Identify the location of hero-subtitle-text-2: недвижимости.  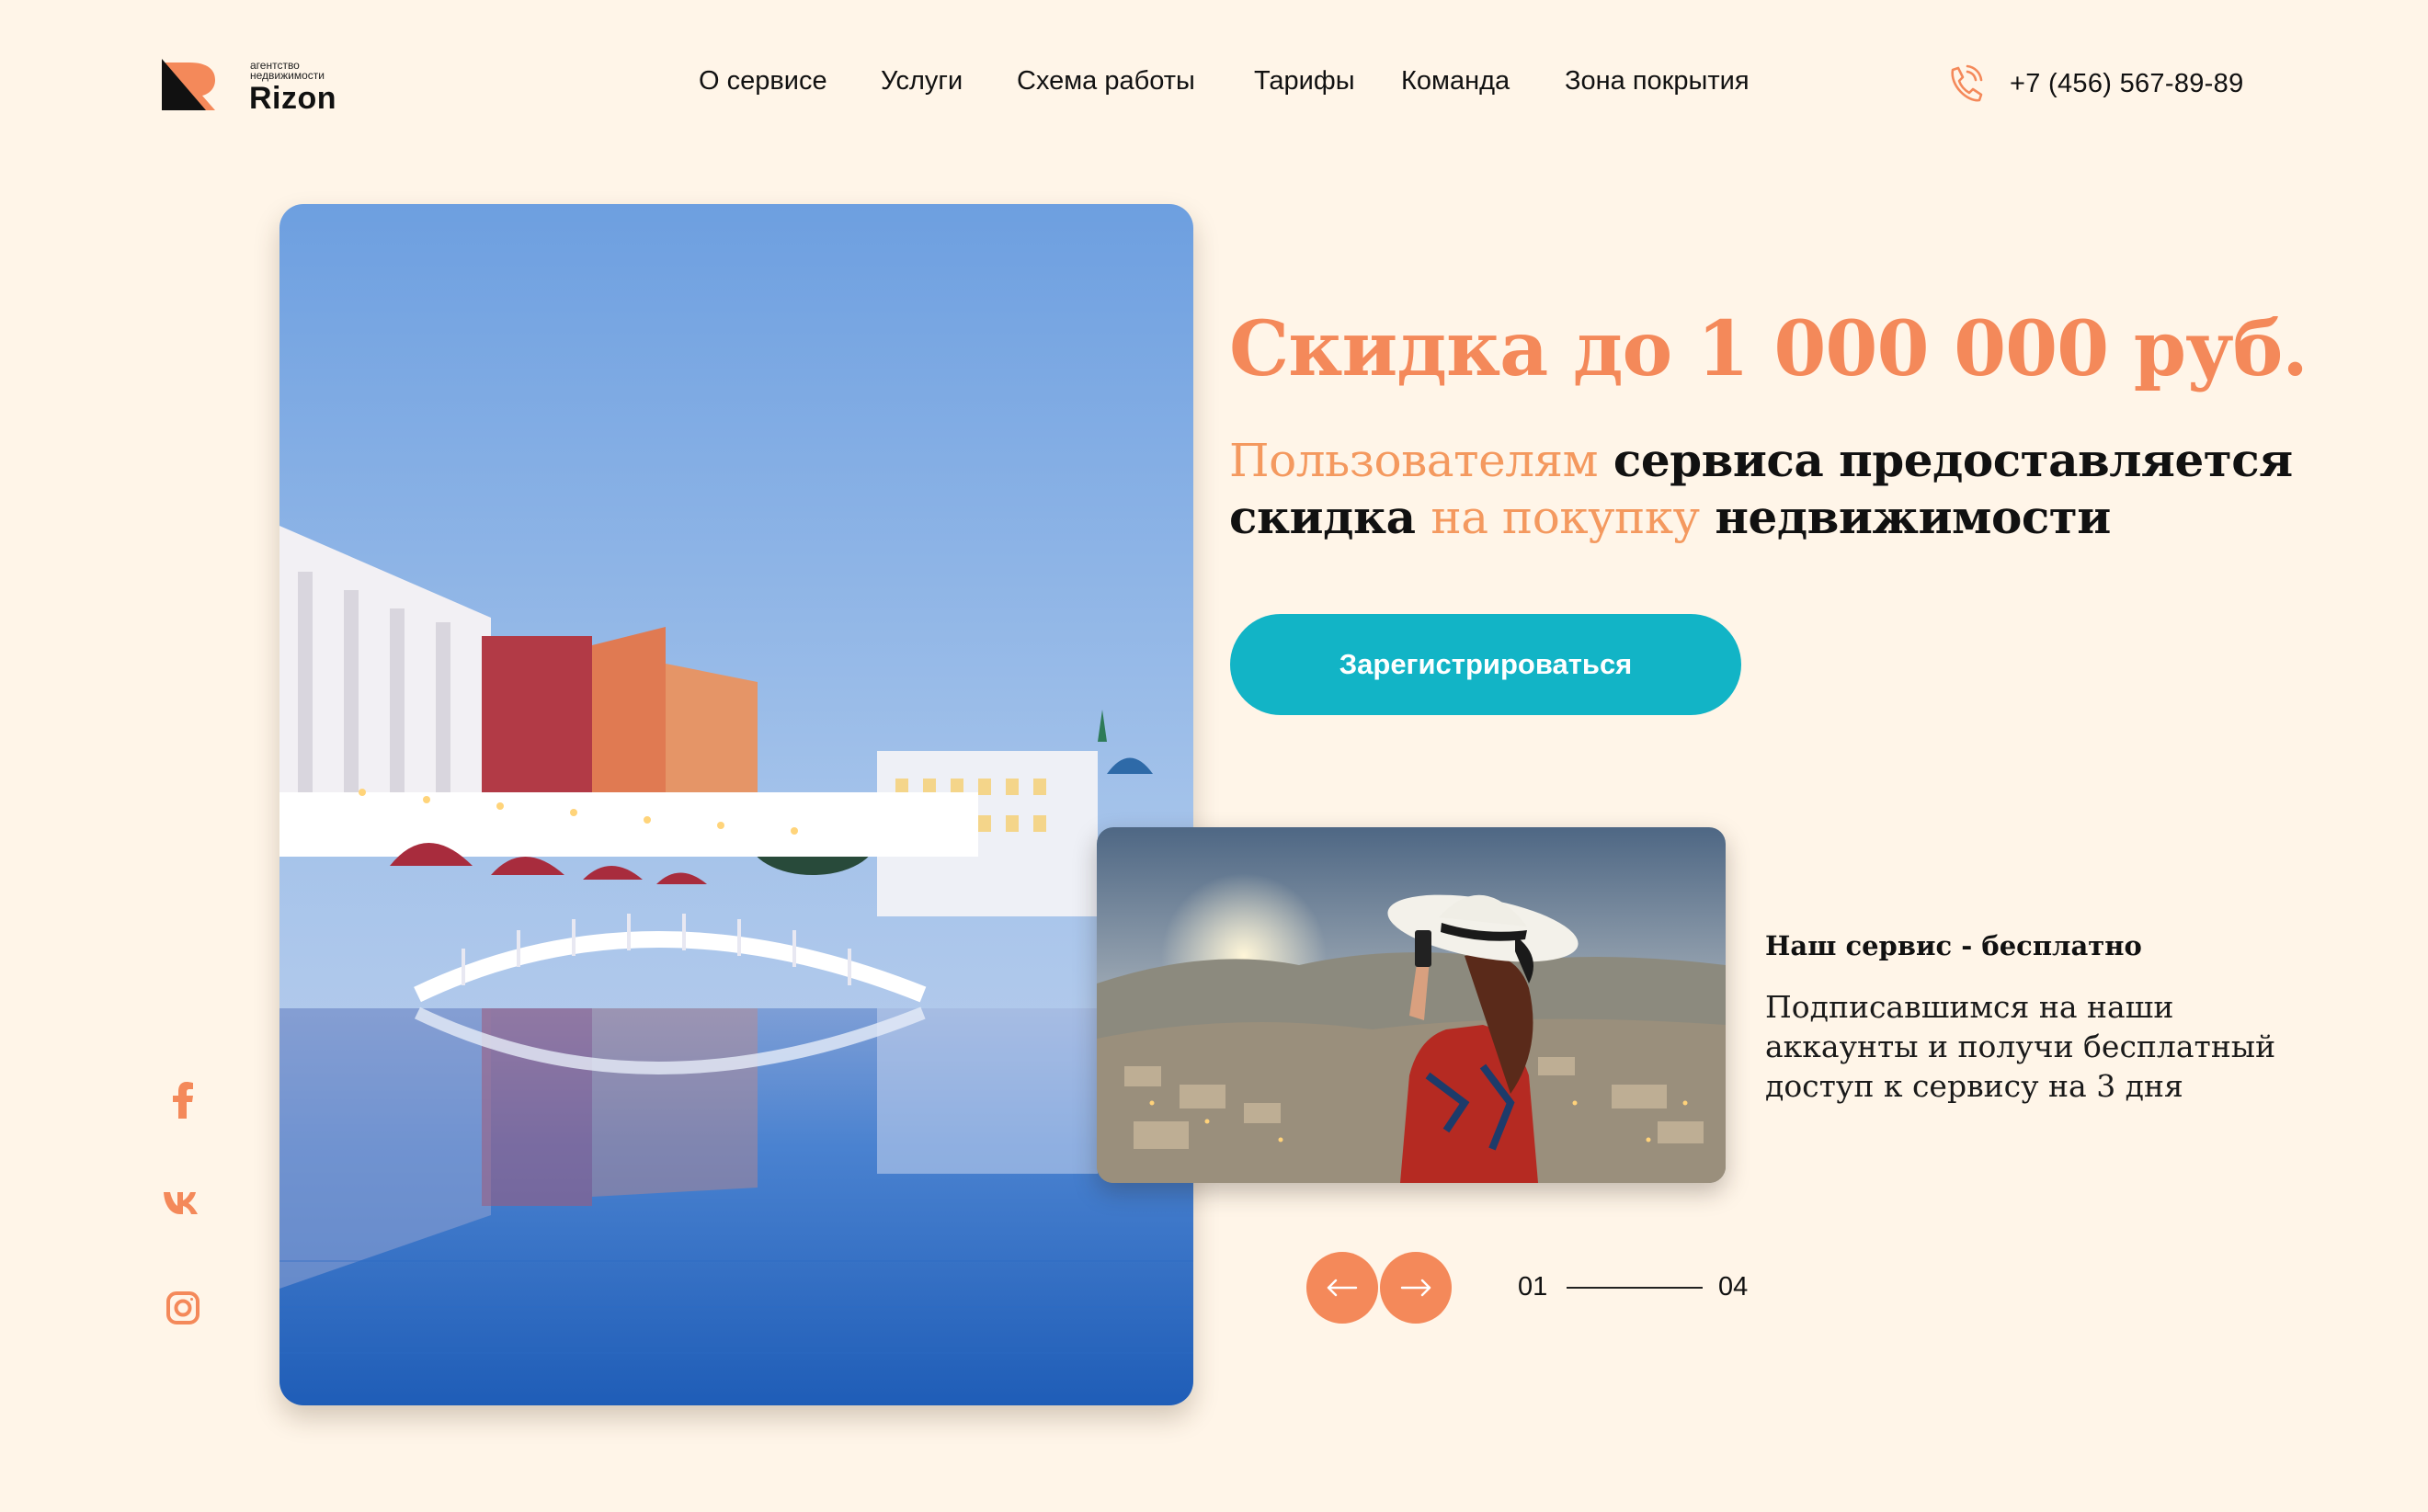
(1905, 517).